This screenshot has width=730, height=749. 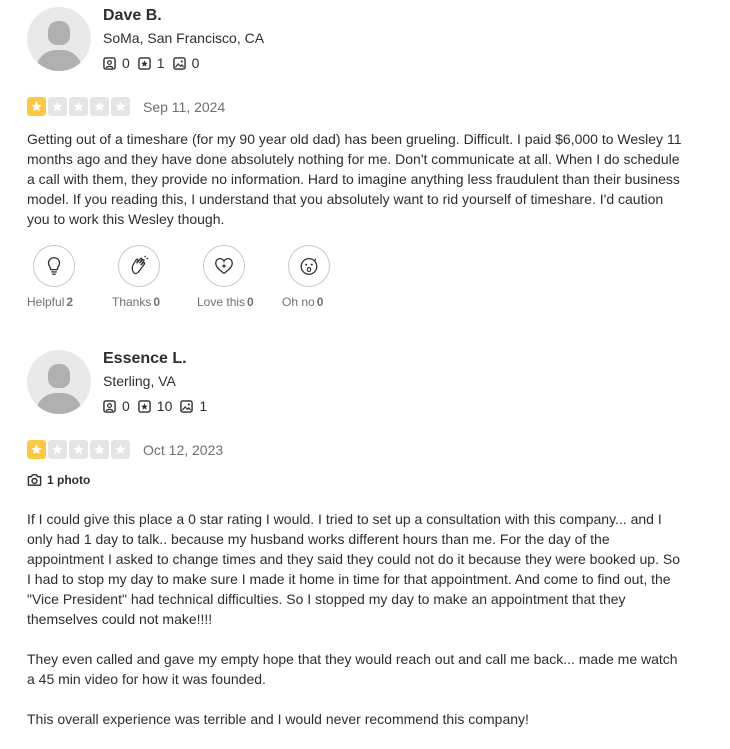 I want to click on photo-link: 1 photo, so click(x=58, y=480).